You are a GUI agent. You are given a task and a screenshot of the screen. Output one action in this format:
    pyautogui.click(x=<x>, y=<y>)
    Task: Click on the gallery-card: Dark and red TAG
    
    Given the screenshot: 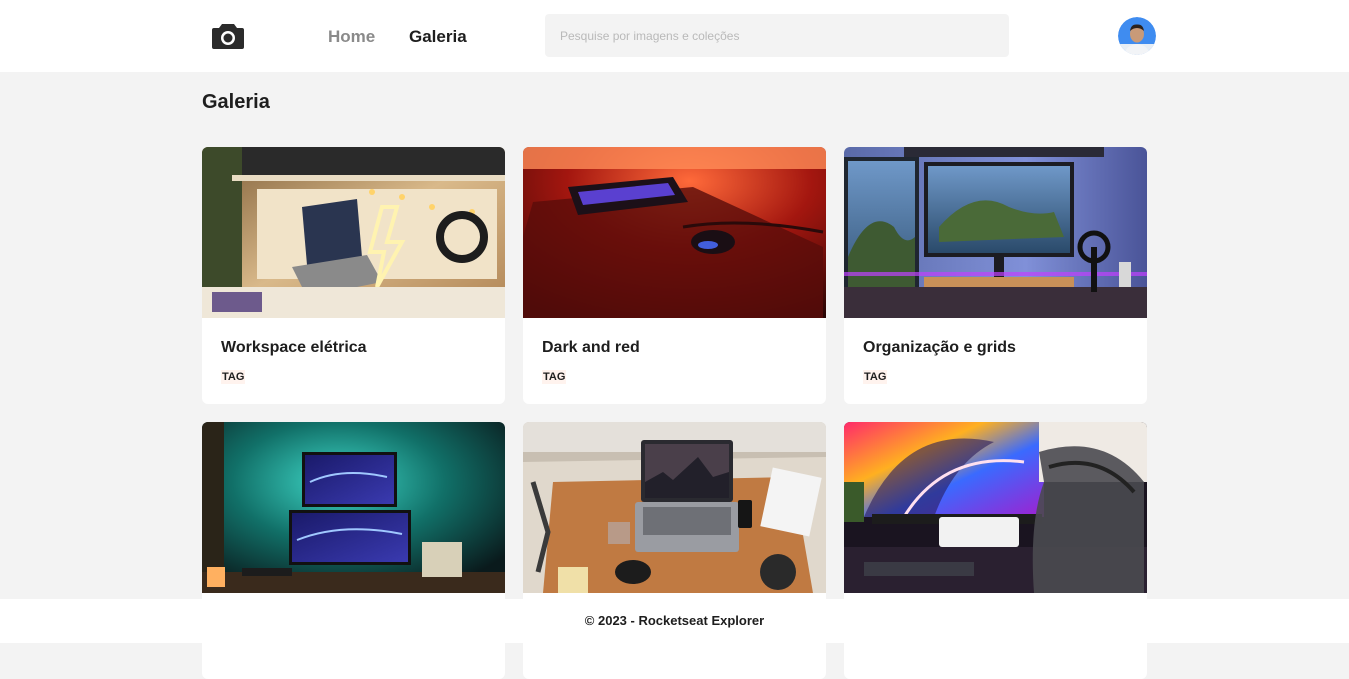 What is the action you would take?
    pyautogui.click(x=674, y=275)
    